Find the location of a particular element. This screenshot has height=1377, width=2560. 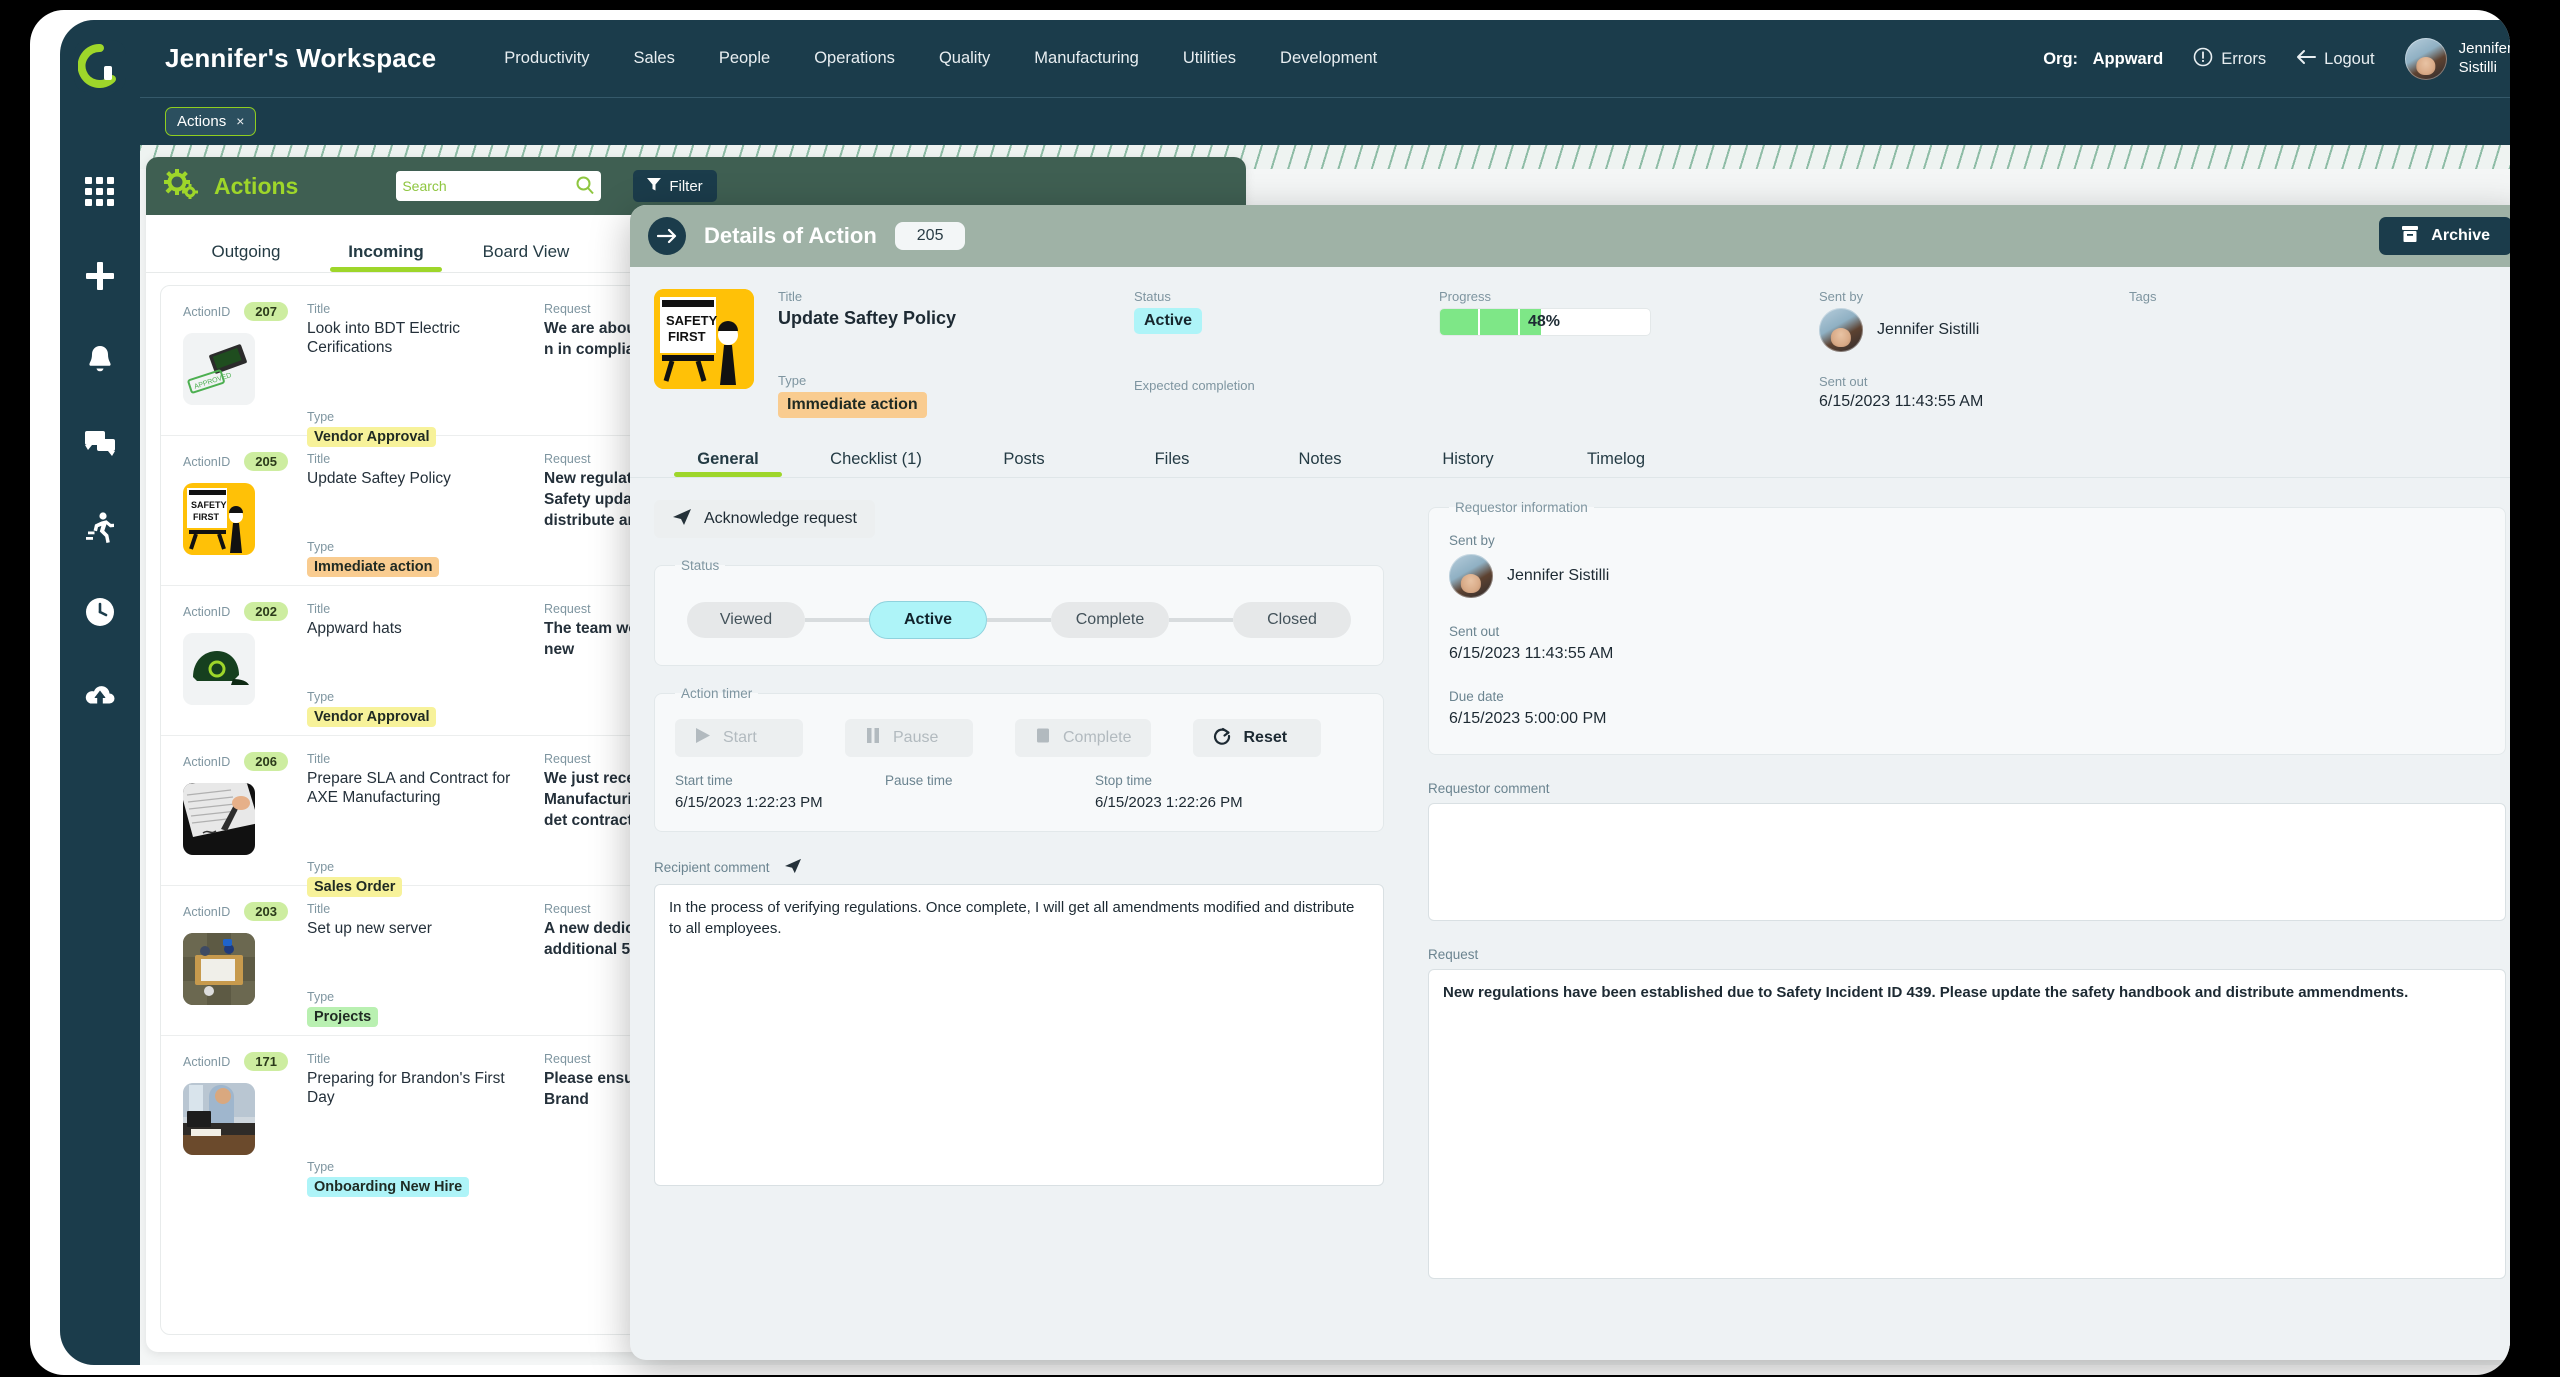

requestor-comment-group: Requestor comment is located at coordinates (1967, 851).